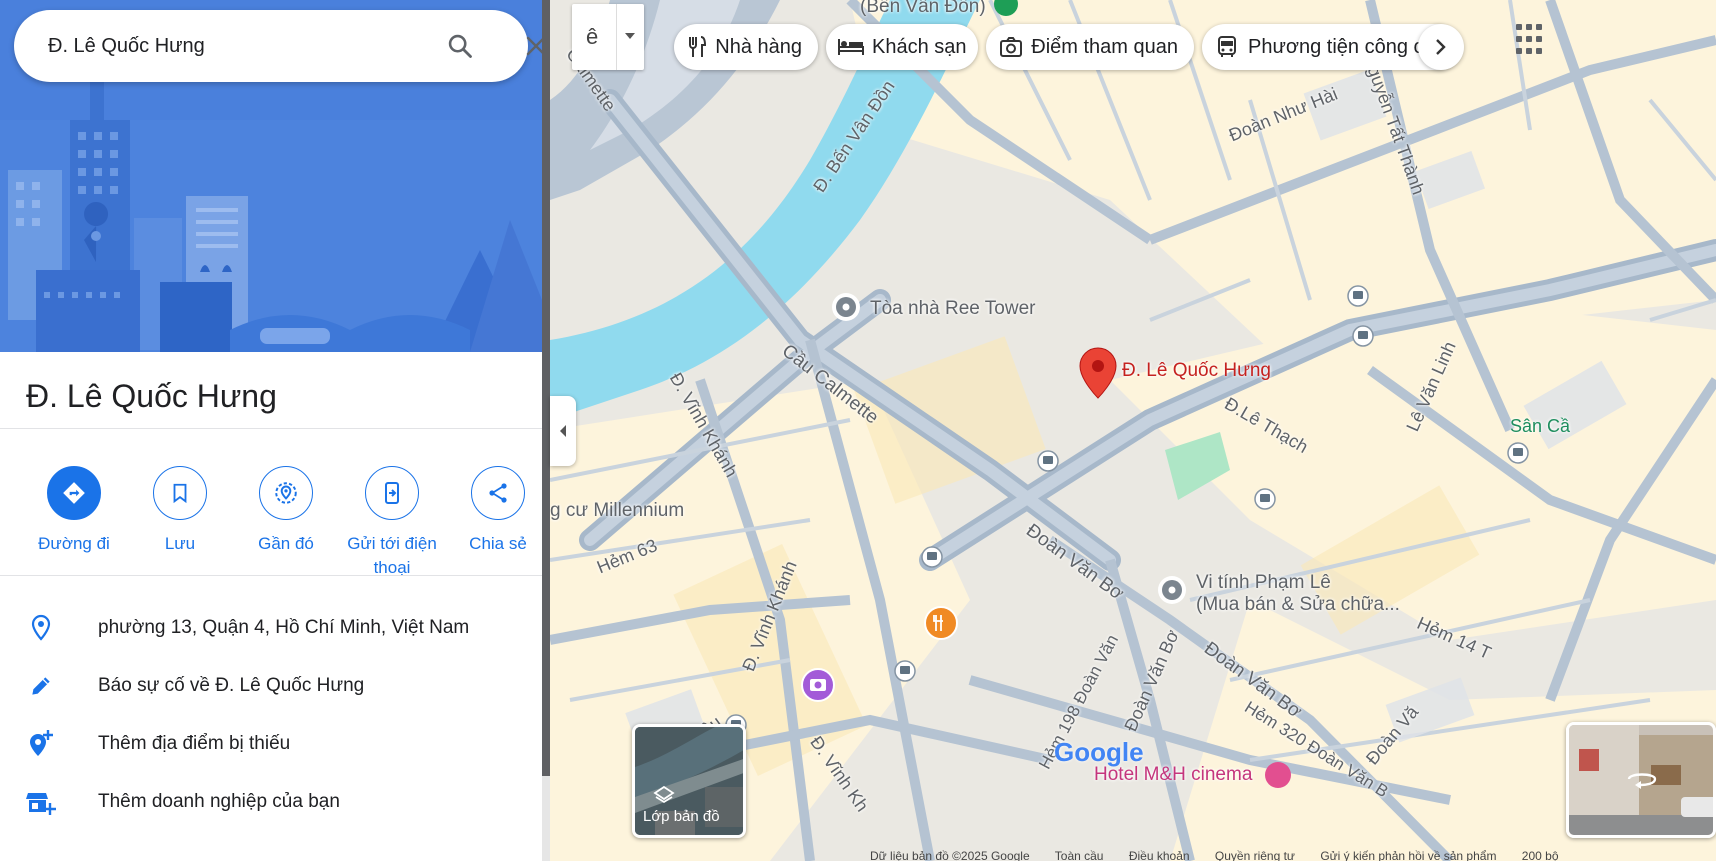  I want to click on nearby-label: Gần đó, so click(286, 543).